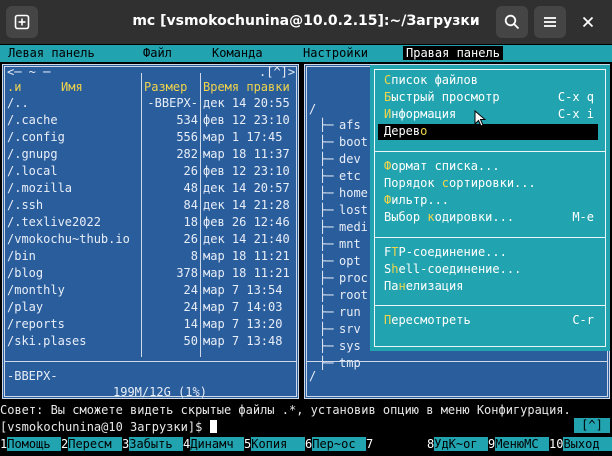  I want to click on file-row: /.mozilla 48 дек 14 20:57, so click(150, 189).